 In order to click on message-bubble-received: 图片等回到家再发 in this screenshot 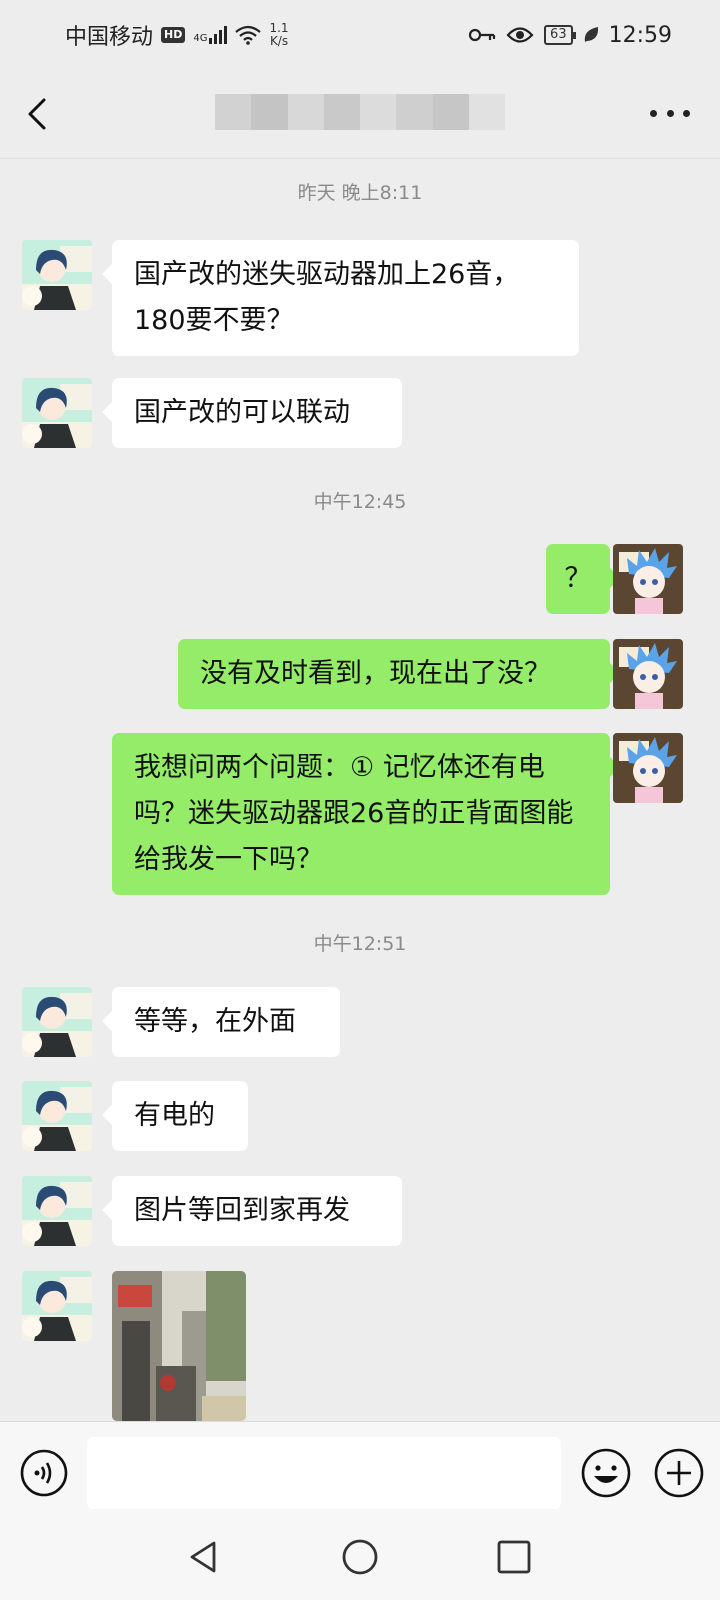, I will do `click(252, 1211)`.